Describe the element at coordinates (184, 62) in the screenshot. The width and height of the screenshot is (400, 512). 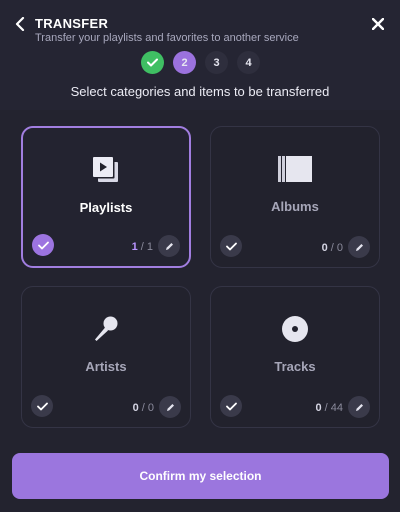
I see `step-2-active: 2` at that location.